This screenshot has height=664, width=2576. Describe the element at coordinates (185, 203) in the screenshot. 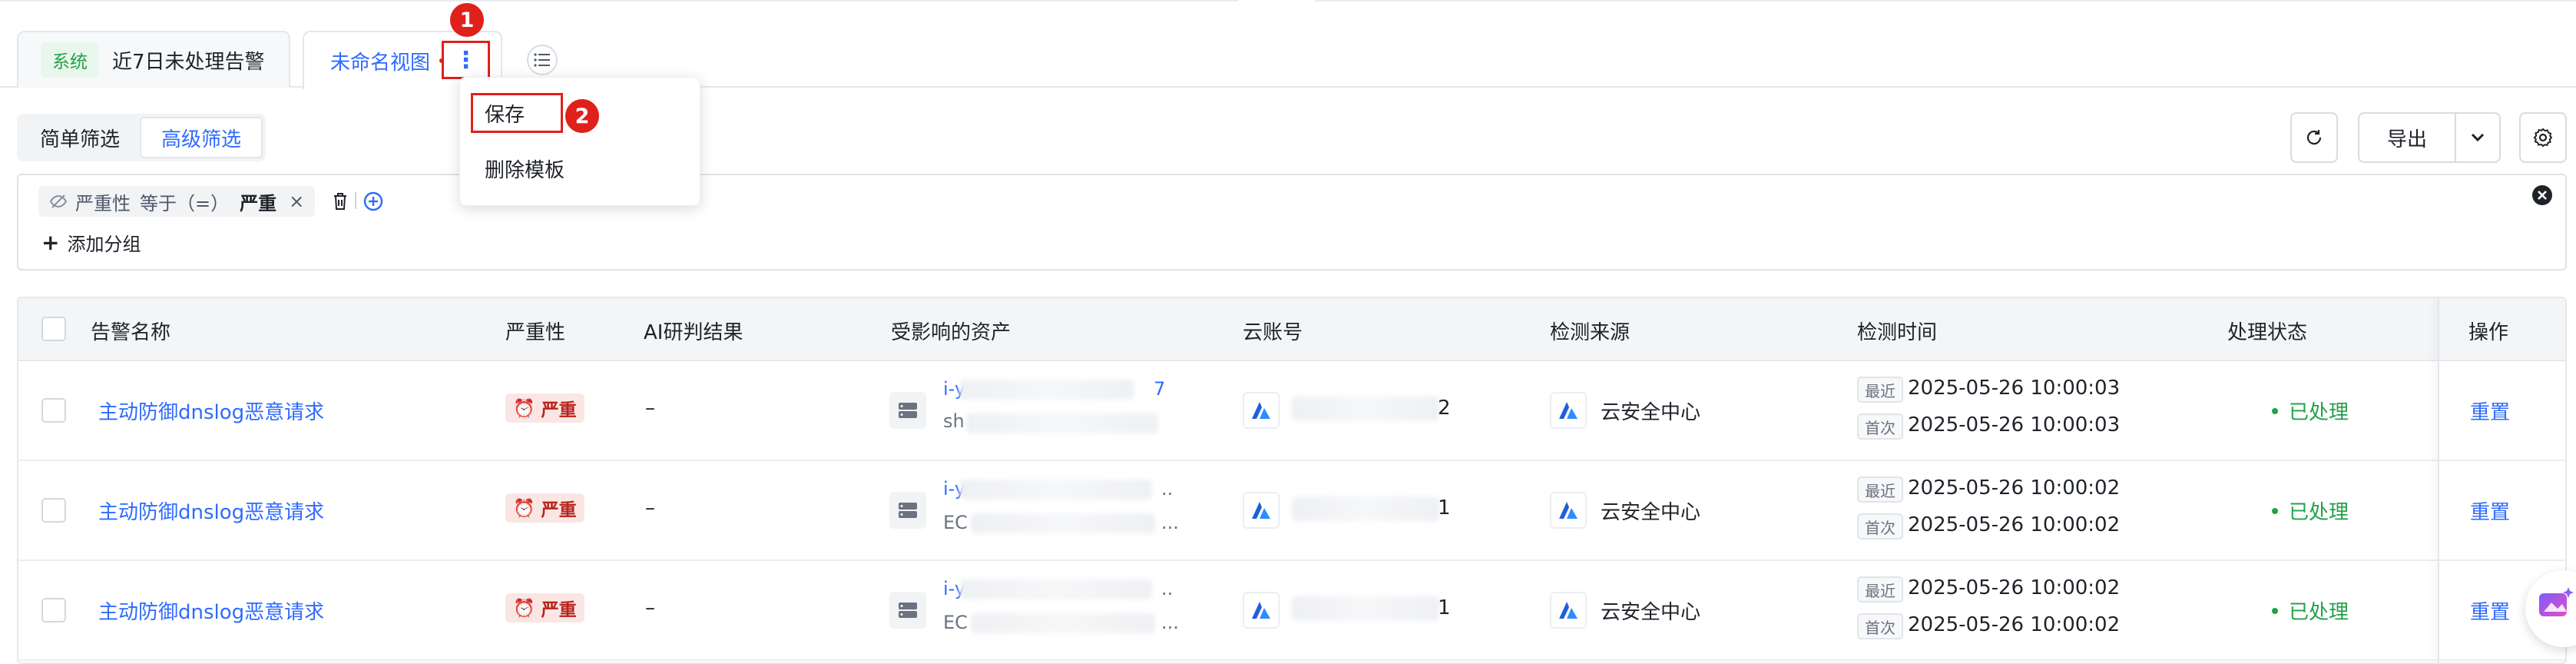

I see `filter-operator: 等于（=）` at that location.